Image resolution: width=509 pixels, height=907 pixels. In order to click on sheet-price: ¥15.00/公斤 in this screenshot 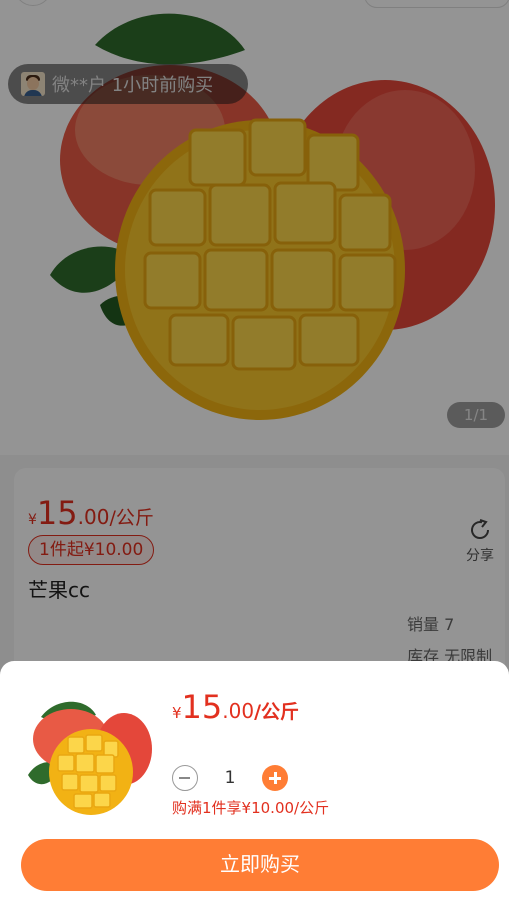, I will do `click(235, 707)`.